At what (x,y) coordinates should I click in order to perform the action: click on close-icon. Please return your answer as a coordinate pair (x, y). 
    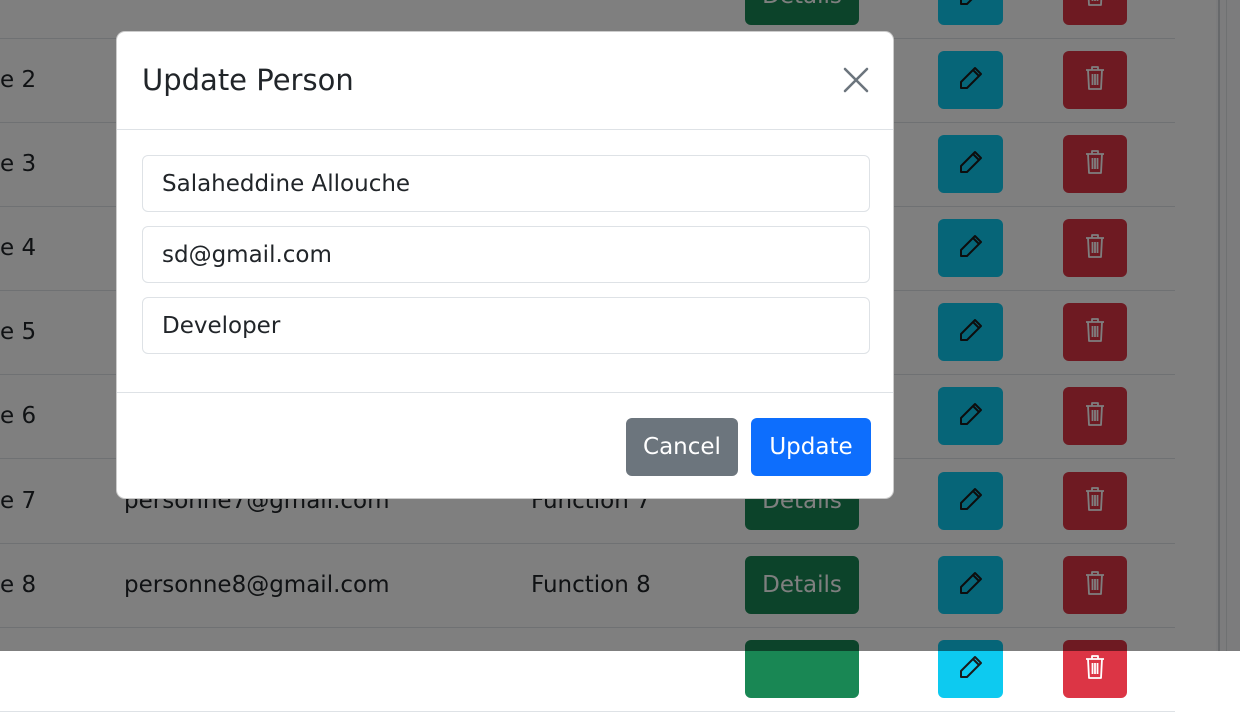
    Looking at the image, I should click on (856, 80).